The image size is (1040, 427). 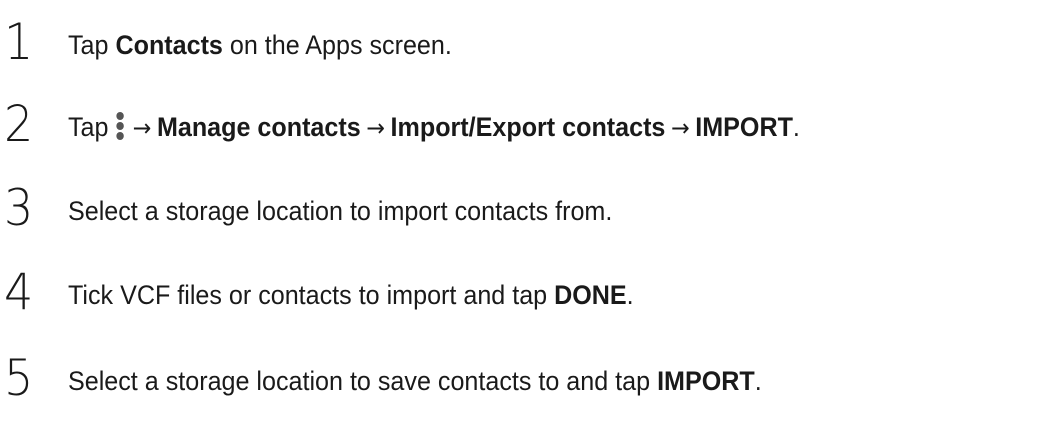 What do you see at coordinates (337, 45) in the screenshot?
I see `step-text-part: on the Apps screen.` at bounding box center [337, 45].